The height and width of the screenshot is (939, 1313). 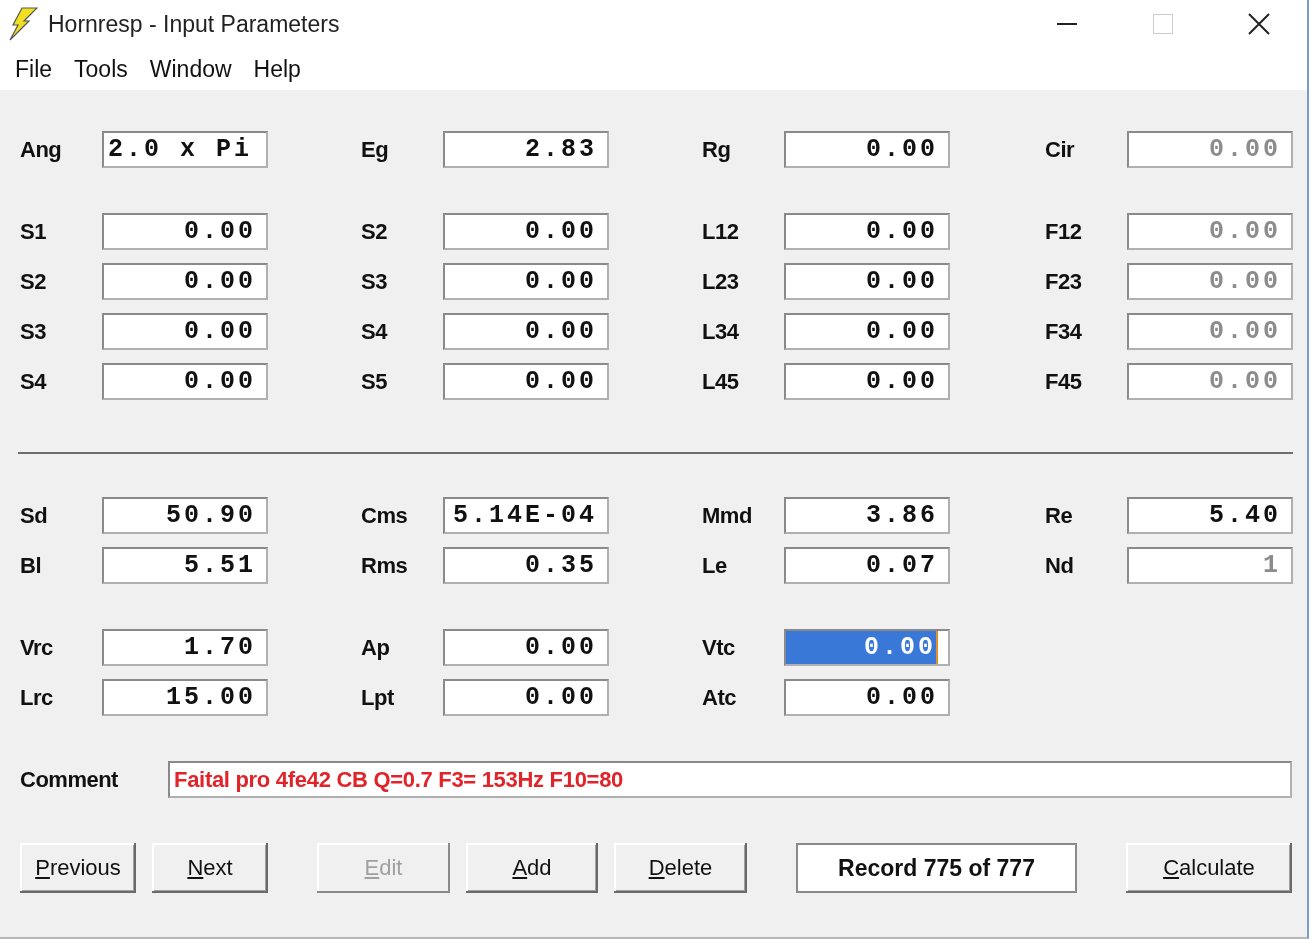 I want to click on input-field: 5.40, so click(x=1210, y=515).